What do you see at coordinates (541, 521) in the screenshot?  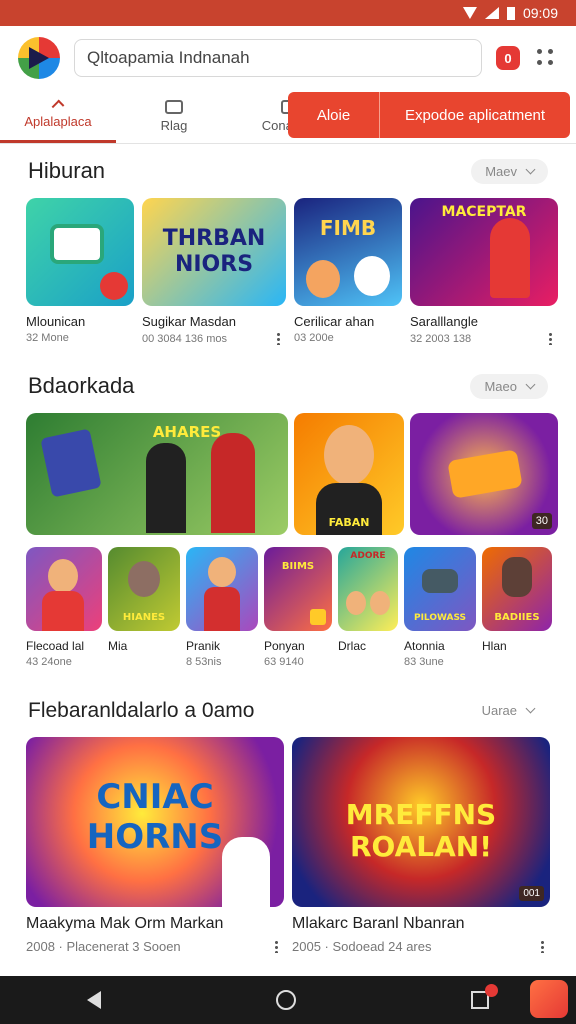 I see `banner-badge: 30` at bounding box center [541, 521].